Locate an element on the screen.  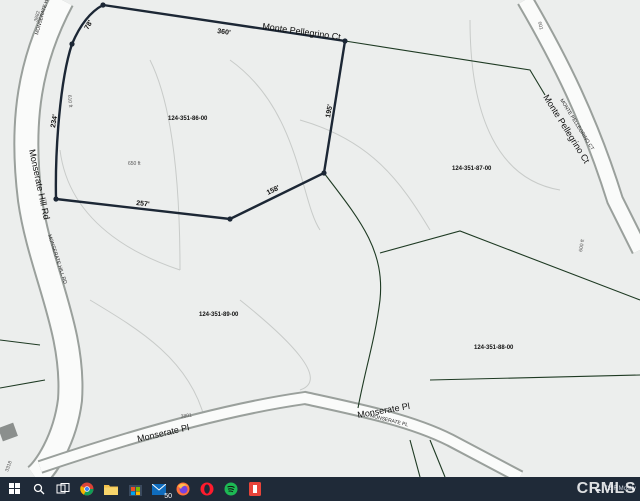
search-icon is located at coordinates (39, 489).